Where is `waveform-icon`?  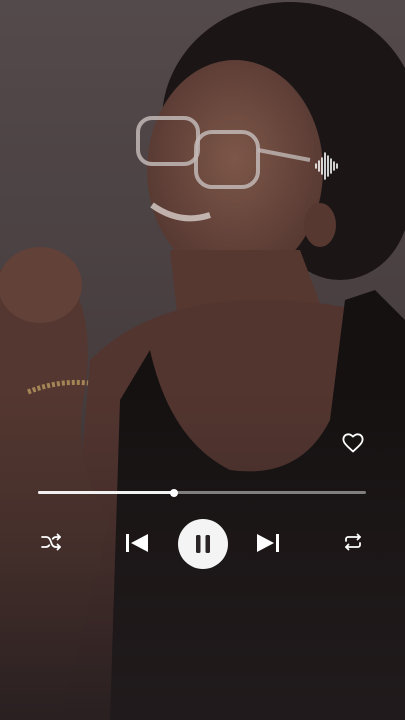
waveform-icon is located at coordinates (327, 166).